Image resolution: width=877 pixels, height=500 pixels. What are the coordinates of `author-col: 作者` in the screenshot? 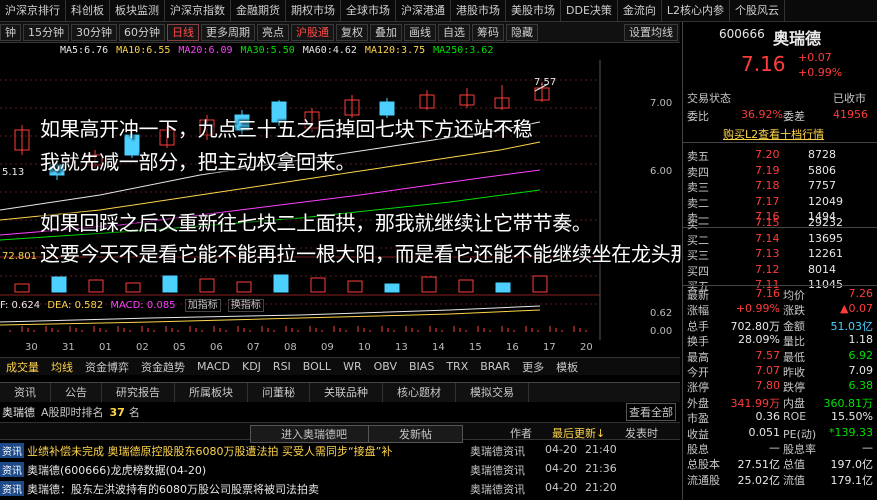 It's located at (521, 433).